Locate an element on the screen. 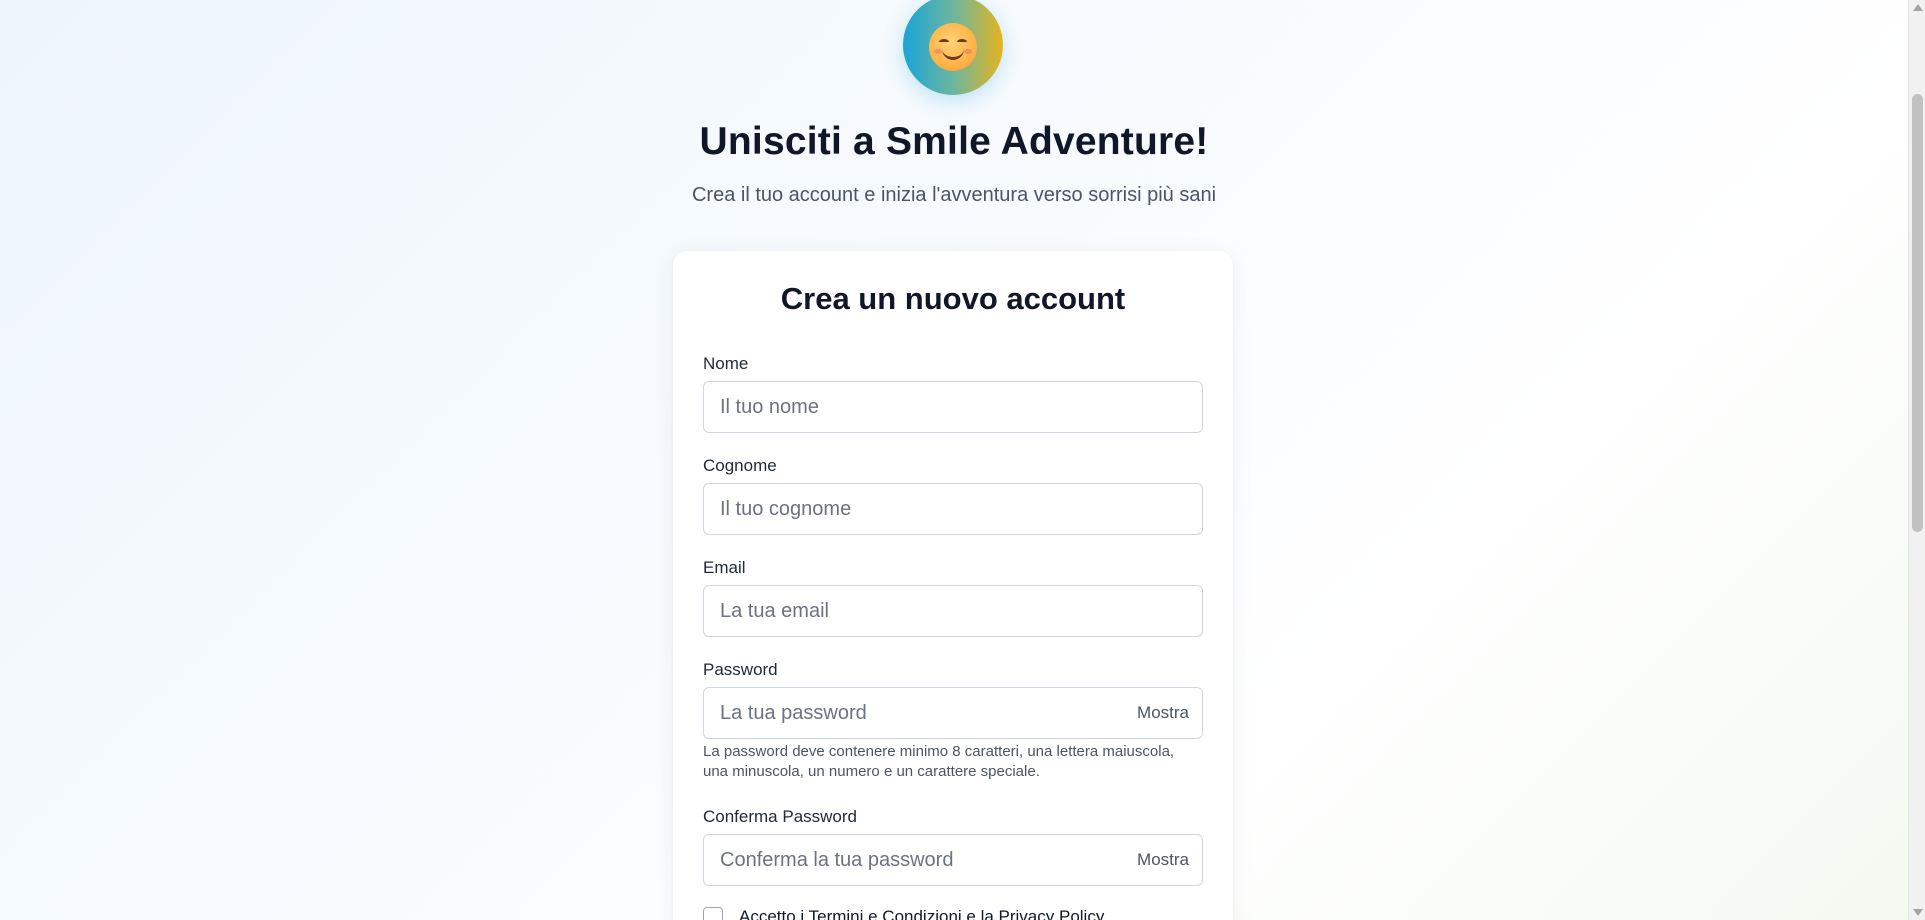 Image resolution: width=1925 pixels, height=920 pixels. confirm-password-show-toggle: Mostra is located at coordinates (1163, 860).